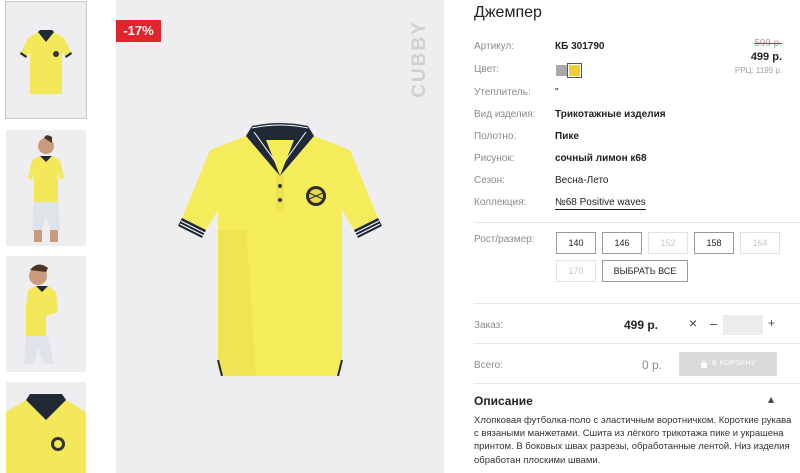 This screenshot has height=473, width=800. I want to click on size-option-170: 170, so click(576, 271).